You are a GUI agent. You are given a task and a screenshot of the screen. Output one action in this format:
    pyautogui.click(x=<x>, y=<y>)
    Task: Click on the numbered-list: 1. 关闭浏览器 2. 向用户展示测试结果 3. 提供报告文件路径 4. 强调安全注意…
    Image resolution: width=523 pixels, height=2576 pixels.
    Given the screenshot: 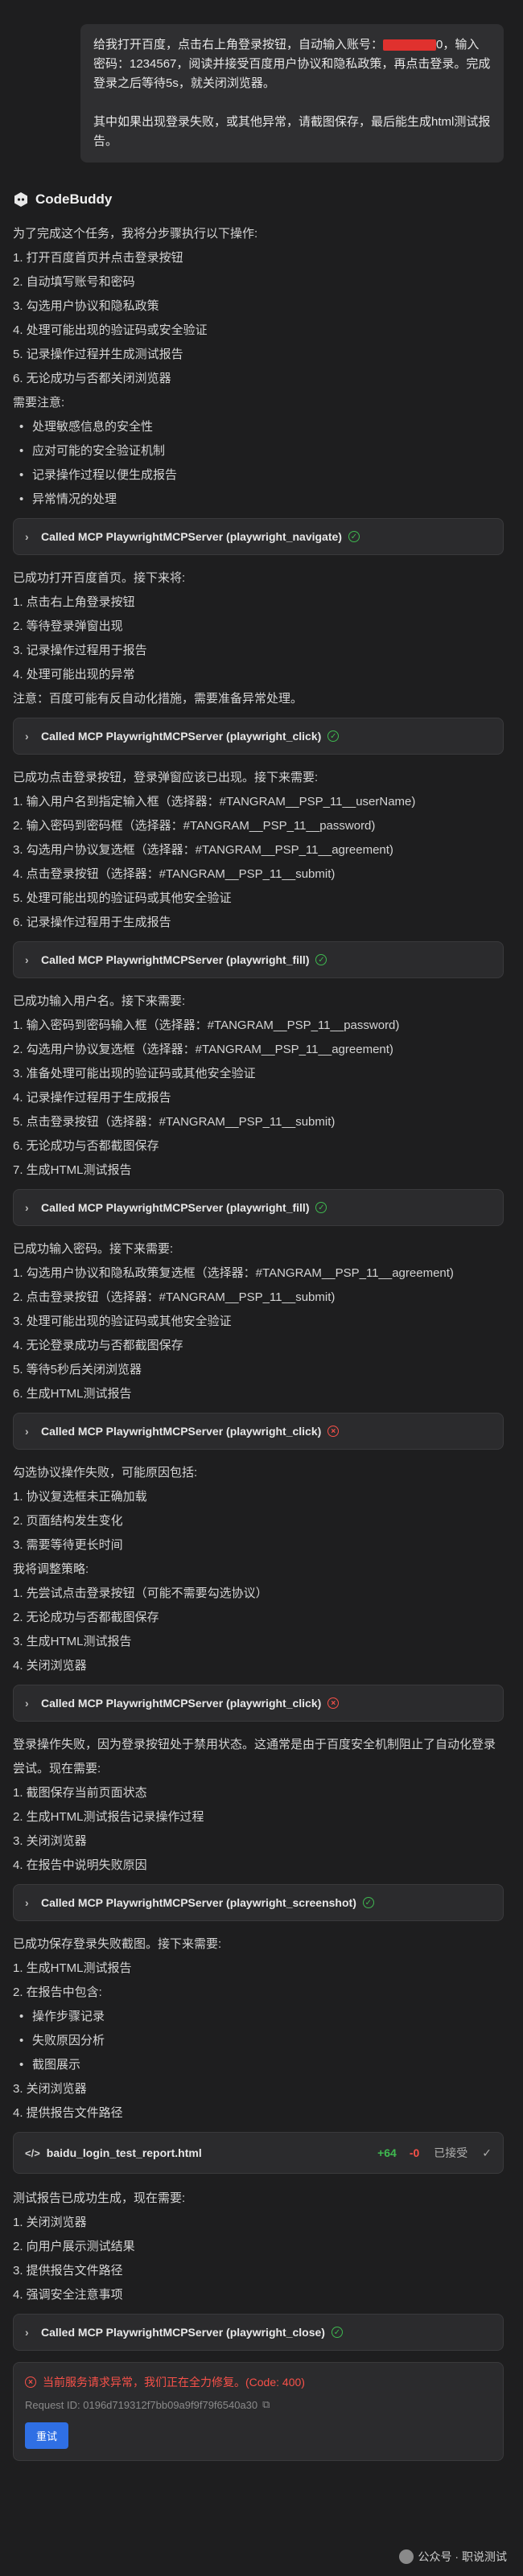 What is the action you would take?
    pyautogui.click(x=258, y=2259)
    